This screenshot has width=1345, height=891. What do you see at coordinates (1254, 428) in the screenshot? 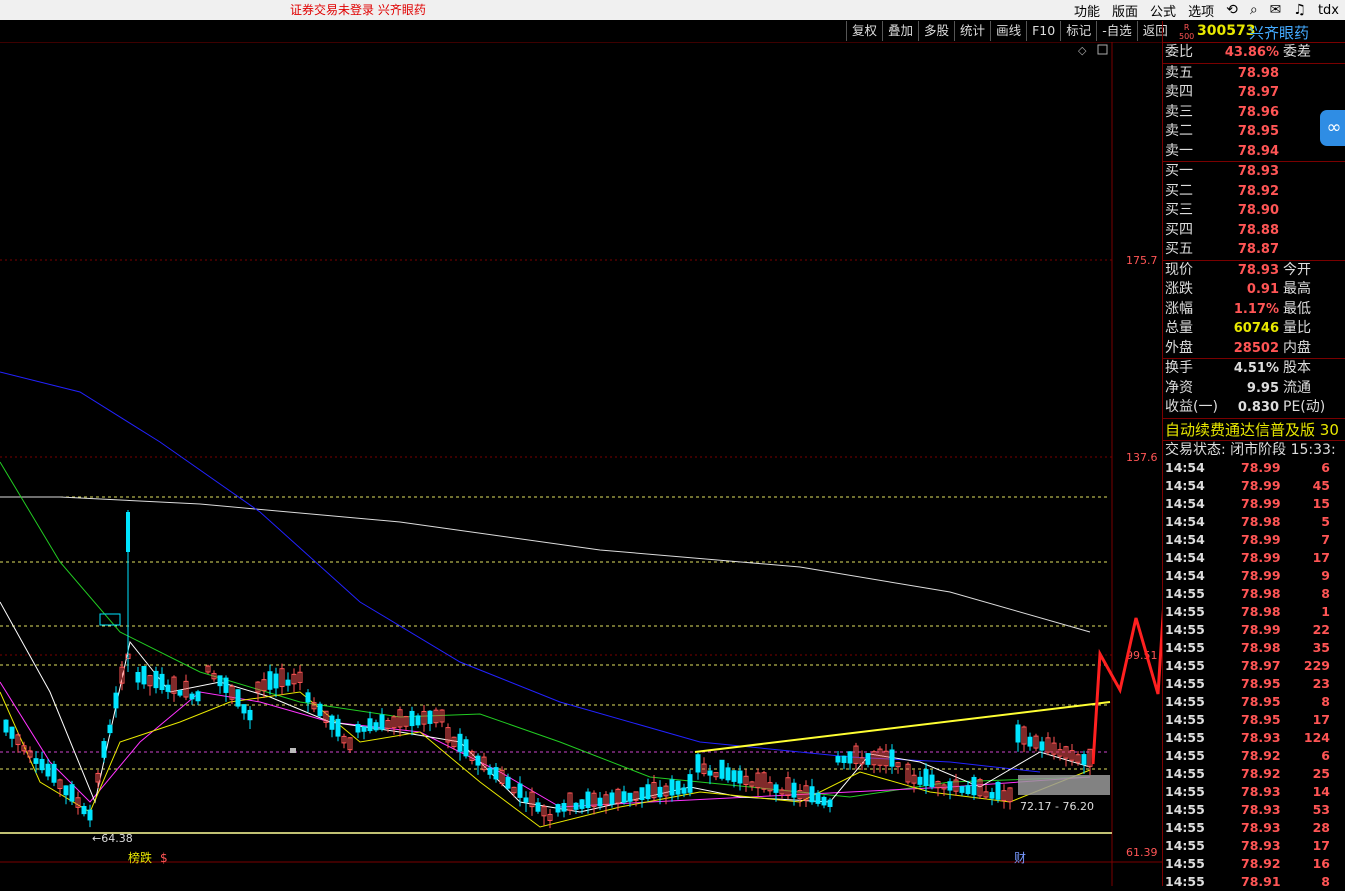
I see `ticker-banner: 自动续费通达信普及版 30` at bounding box center [1254, 428].